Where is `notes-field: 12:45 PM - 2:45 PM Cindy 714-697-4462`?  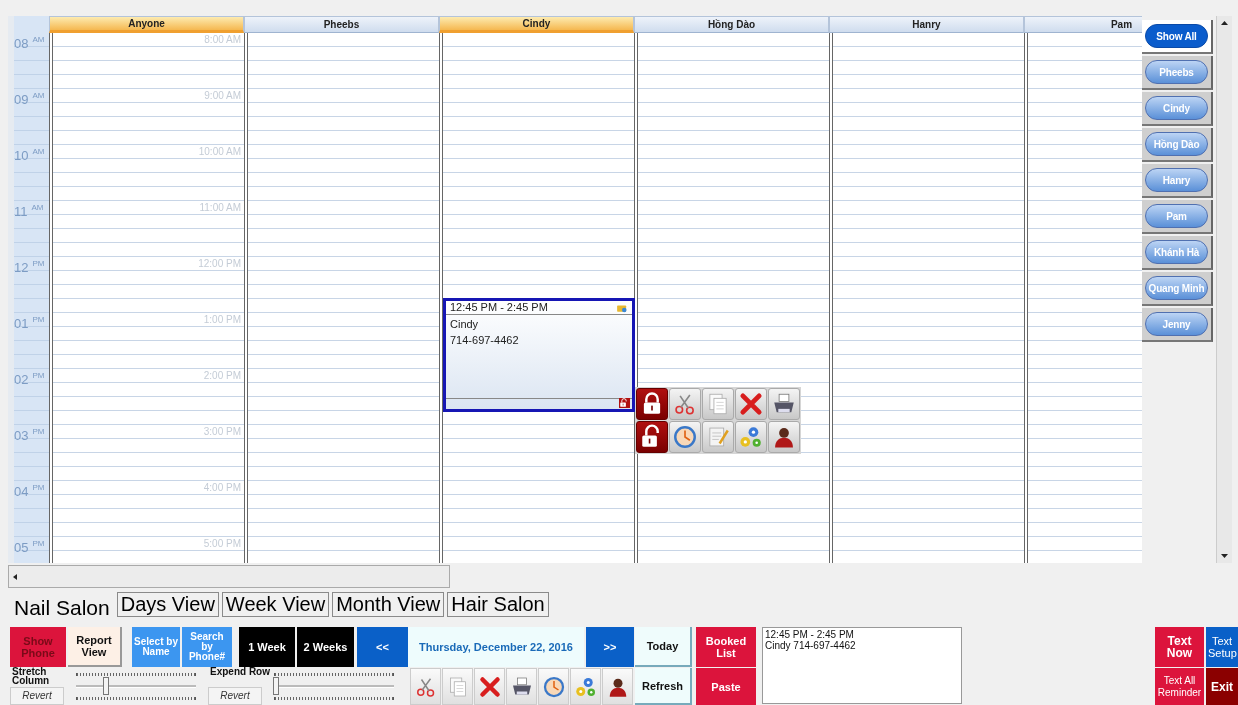
notes-field: 12:45 PM - 2:45 PM Cindy 714-697-4462 is located at coordinates (862, 665).